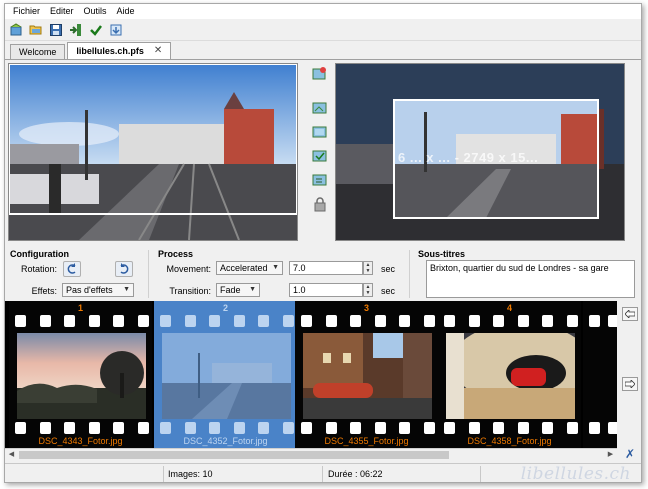 The height and width of the screenshot is (489, 648). What do you see at coordinates (38, 269) in the screenshot?
I see `rotation-label: Rotation:` at bounding box center [38, 269].